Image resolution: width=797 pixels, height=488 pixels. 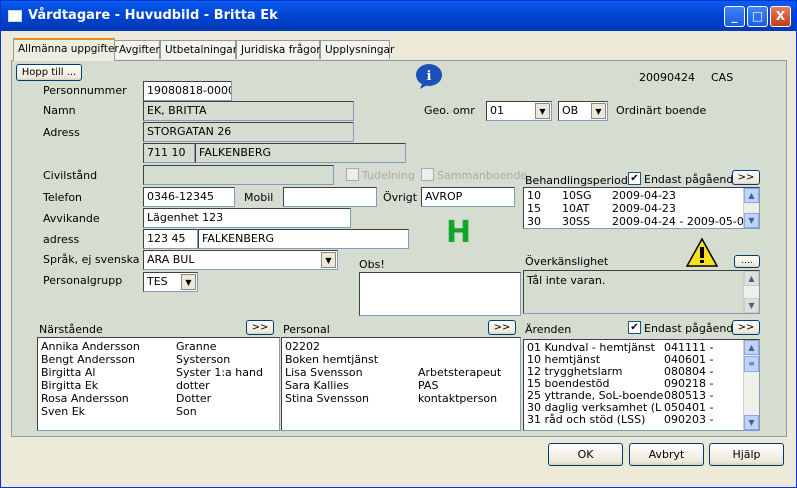 What do you see at coordinates (61, 239) in the screenshot?
I see `label-adress2: adress` at bounding box center [61, 239].